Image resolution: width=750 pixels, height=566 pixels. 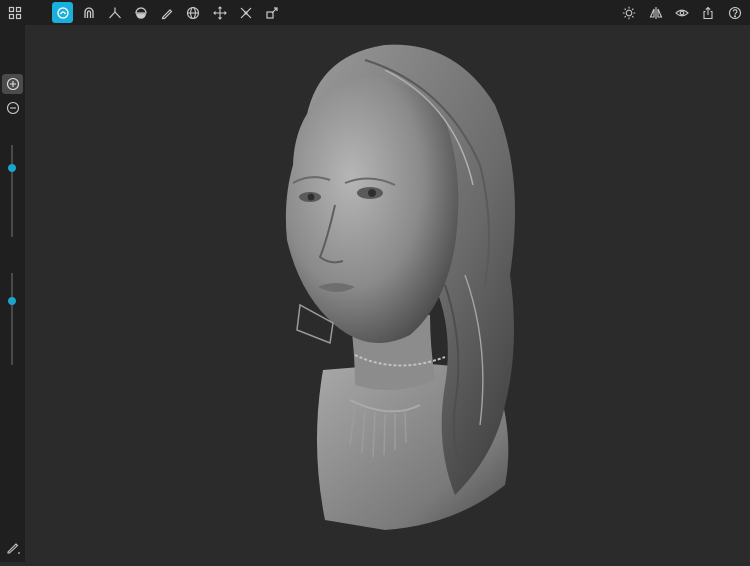 What do you see at coordinates (88, 12) in the screenshot?
I see `magnet-icon` at bounding box center [88, 12].